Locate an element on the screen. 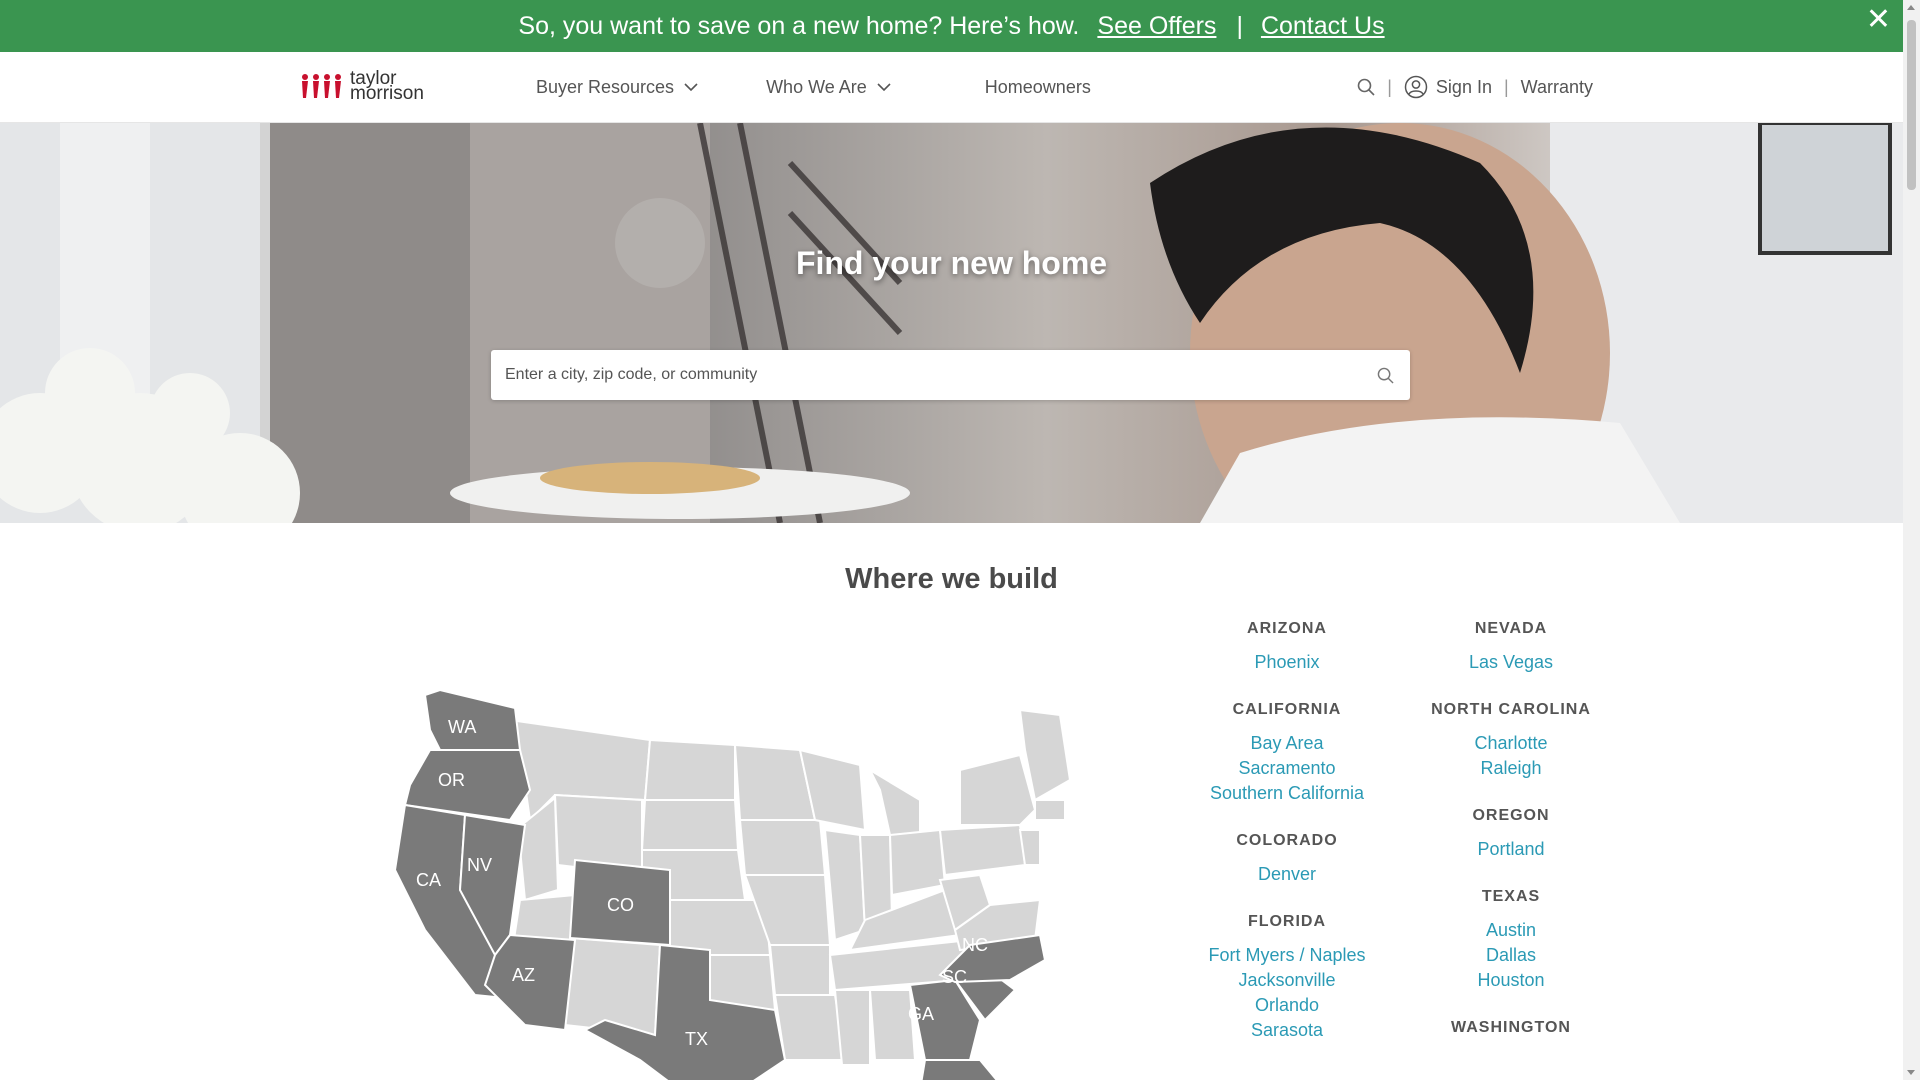  city-link-austin: Austin is located at coordinates (1511, 930).